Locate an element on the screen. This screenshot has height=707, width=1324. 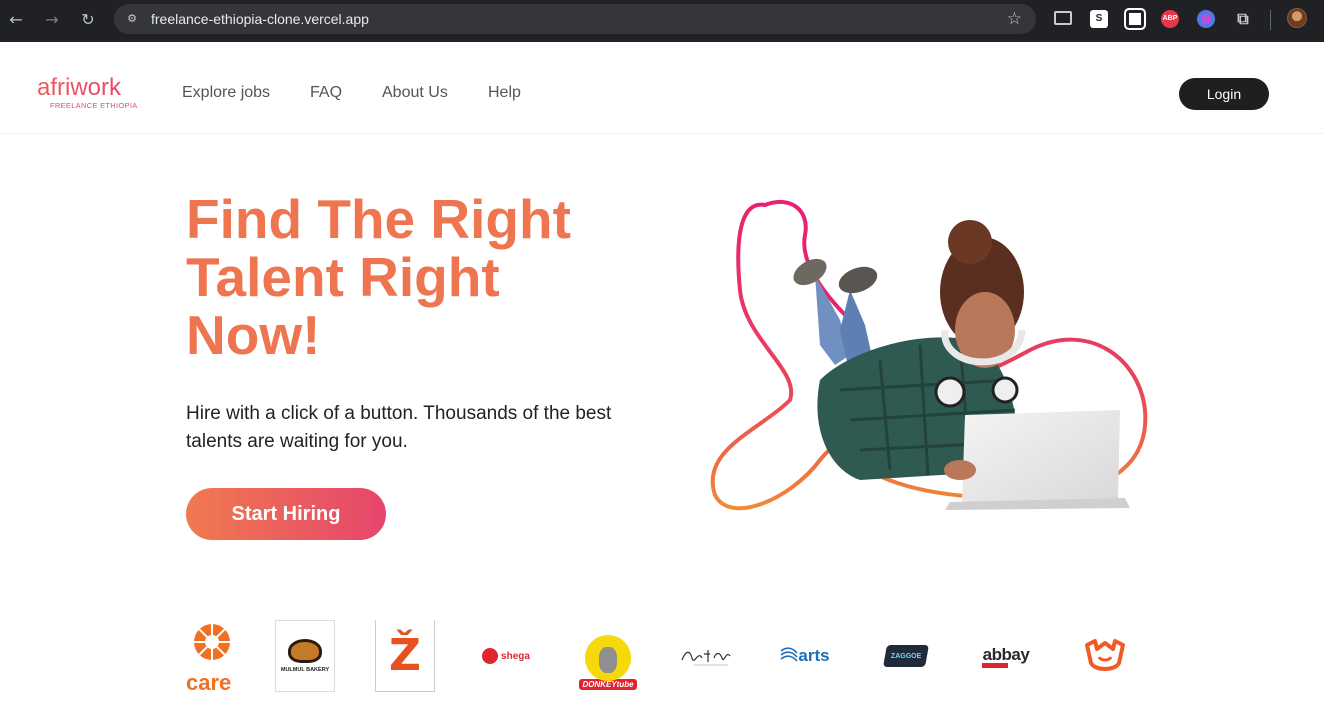
profile-avatar is located at coordinates (1297, 18).